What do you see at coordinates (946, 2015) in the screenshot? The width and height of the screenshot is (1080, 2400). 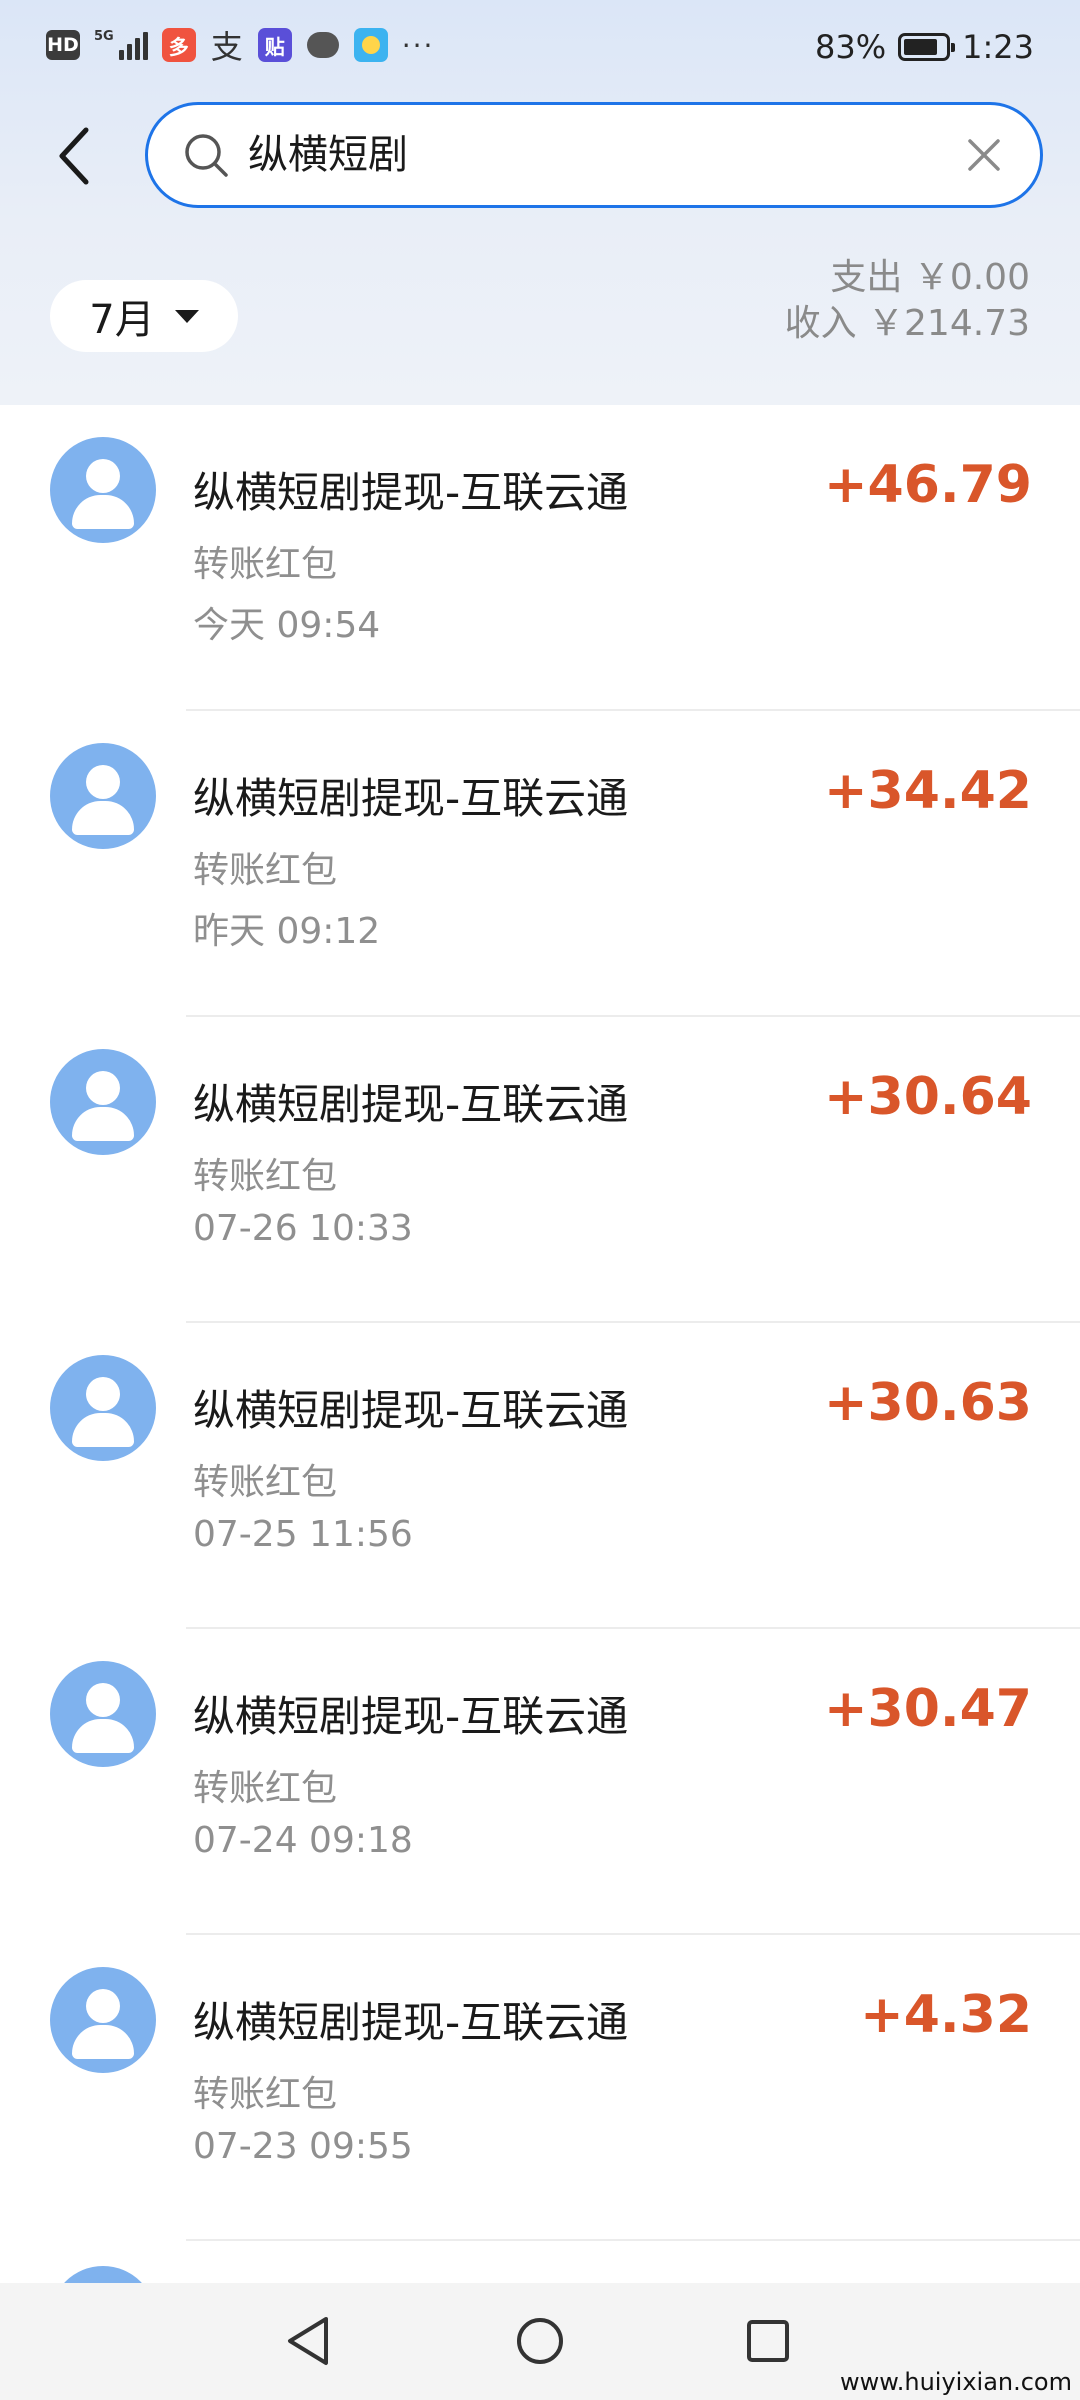 I see `transaction-amount: +4.32` at bounding box center [946, 2015].